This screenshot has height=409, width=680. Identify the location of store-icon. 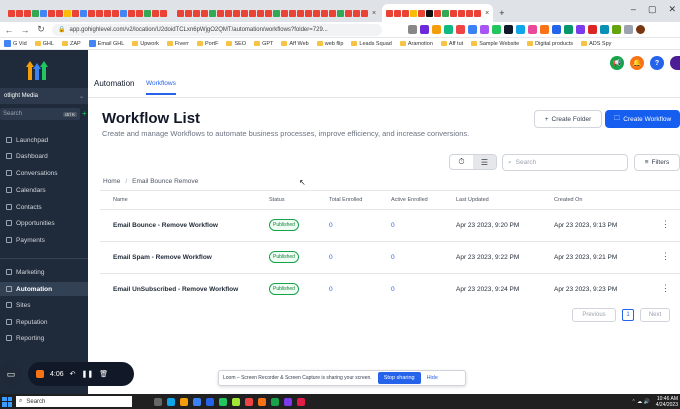
(197, 401).